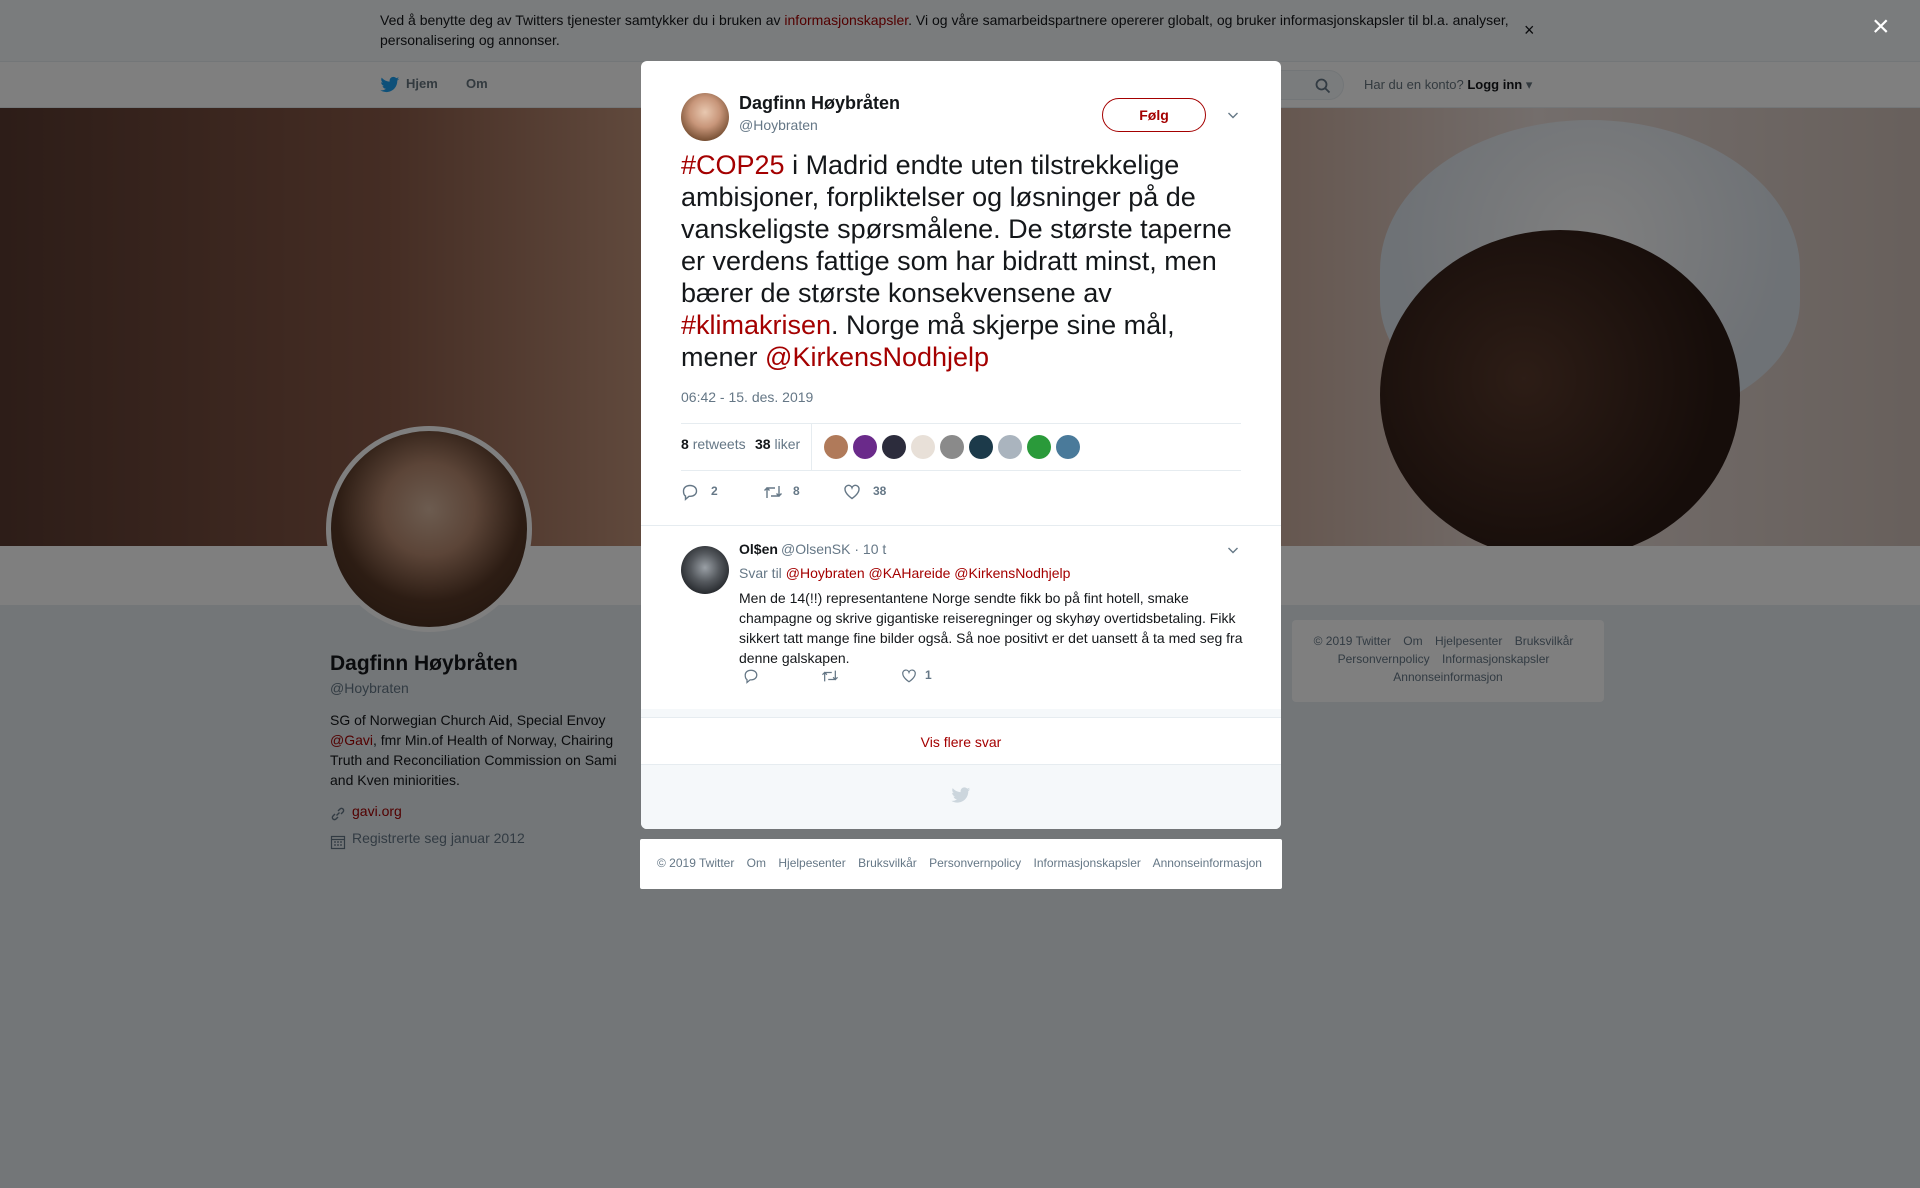  Describe the element at coordinates (877, 357) in the screenshot. I see `mention-kirkensnodhjelp-link: @KirkensNodhjelp` at that location.